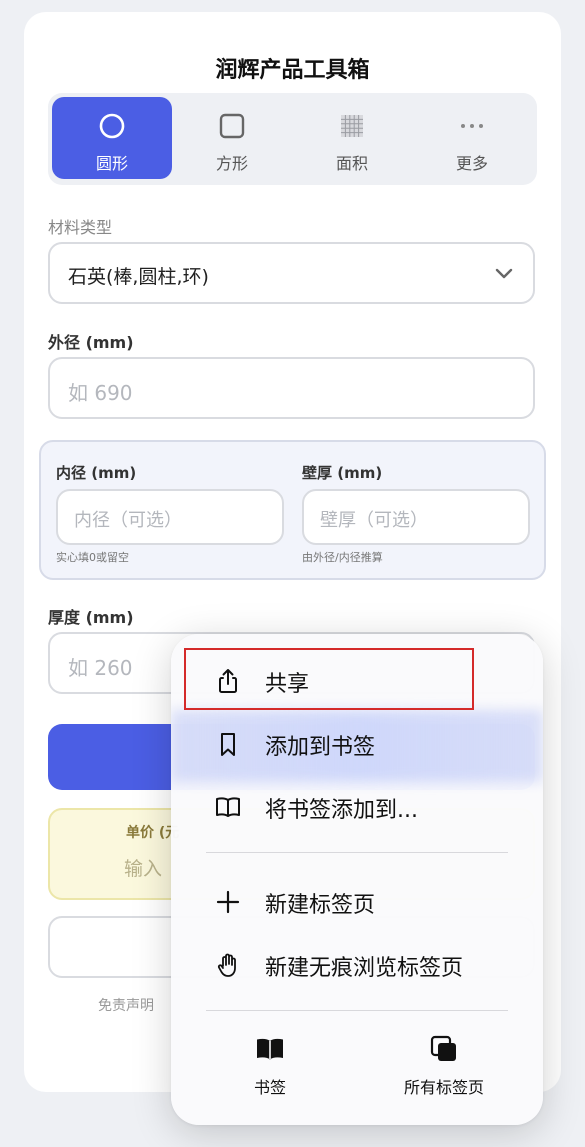  What do you see at coordinates (232, 126) in the screenshot?
I see `square-icon` at bounding box center [232, 126].